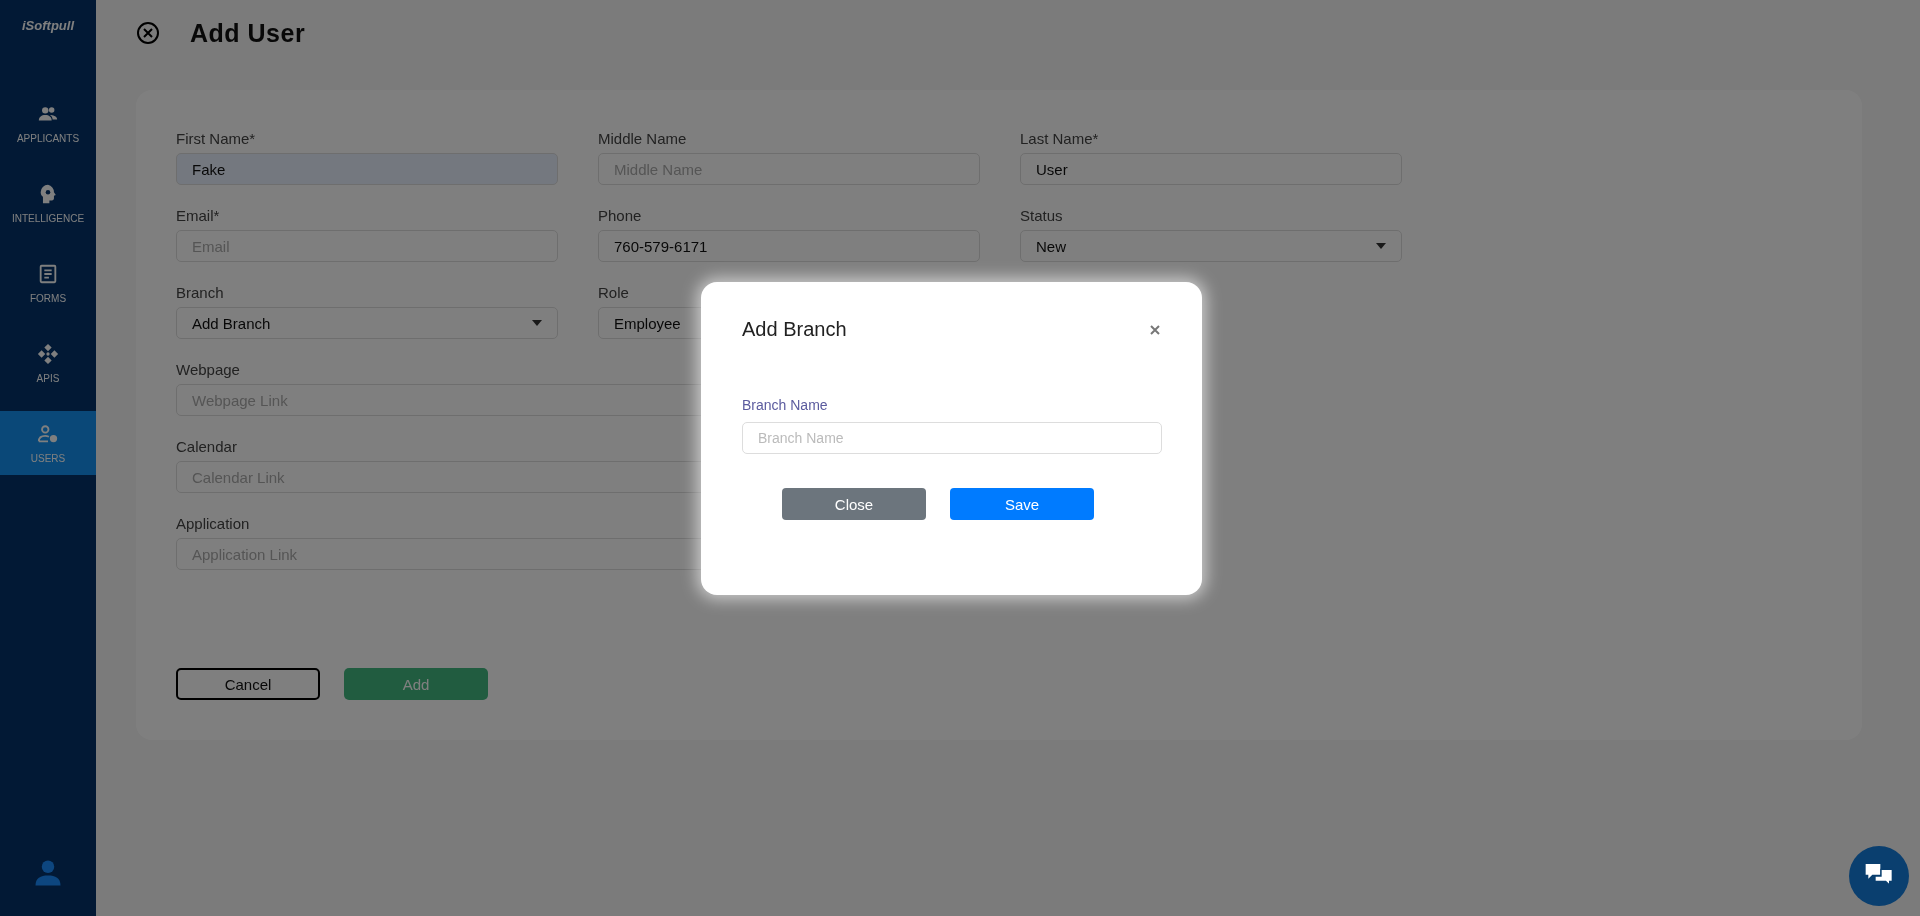 Image resolution: width=1920 pixels, height=916 pixels. Describe the element at coordinates (208, 369) in the screenshot. I see `field-label: Webpage` at that location.